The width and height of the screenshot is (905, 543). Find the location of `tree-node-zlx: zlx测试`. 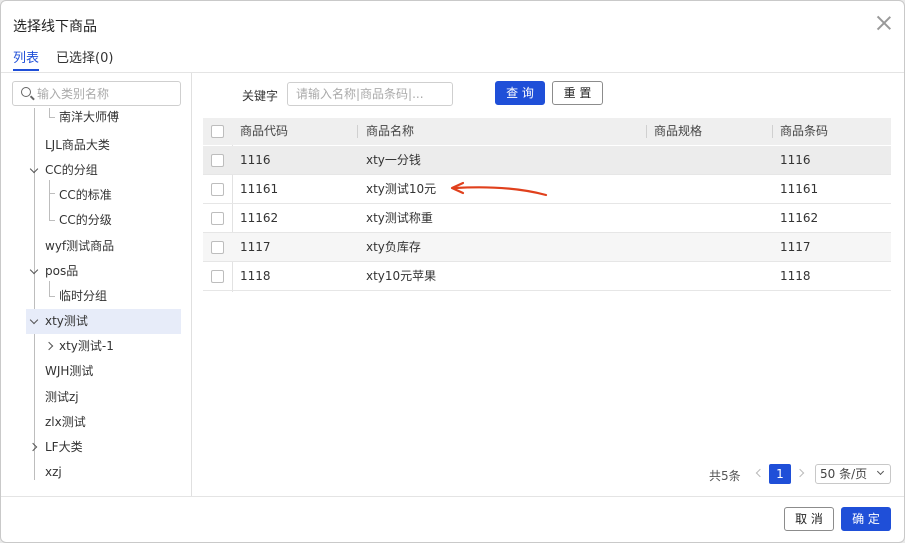

tree-node-zlx: zlx测试 is located at coordinates (65, 422).